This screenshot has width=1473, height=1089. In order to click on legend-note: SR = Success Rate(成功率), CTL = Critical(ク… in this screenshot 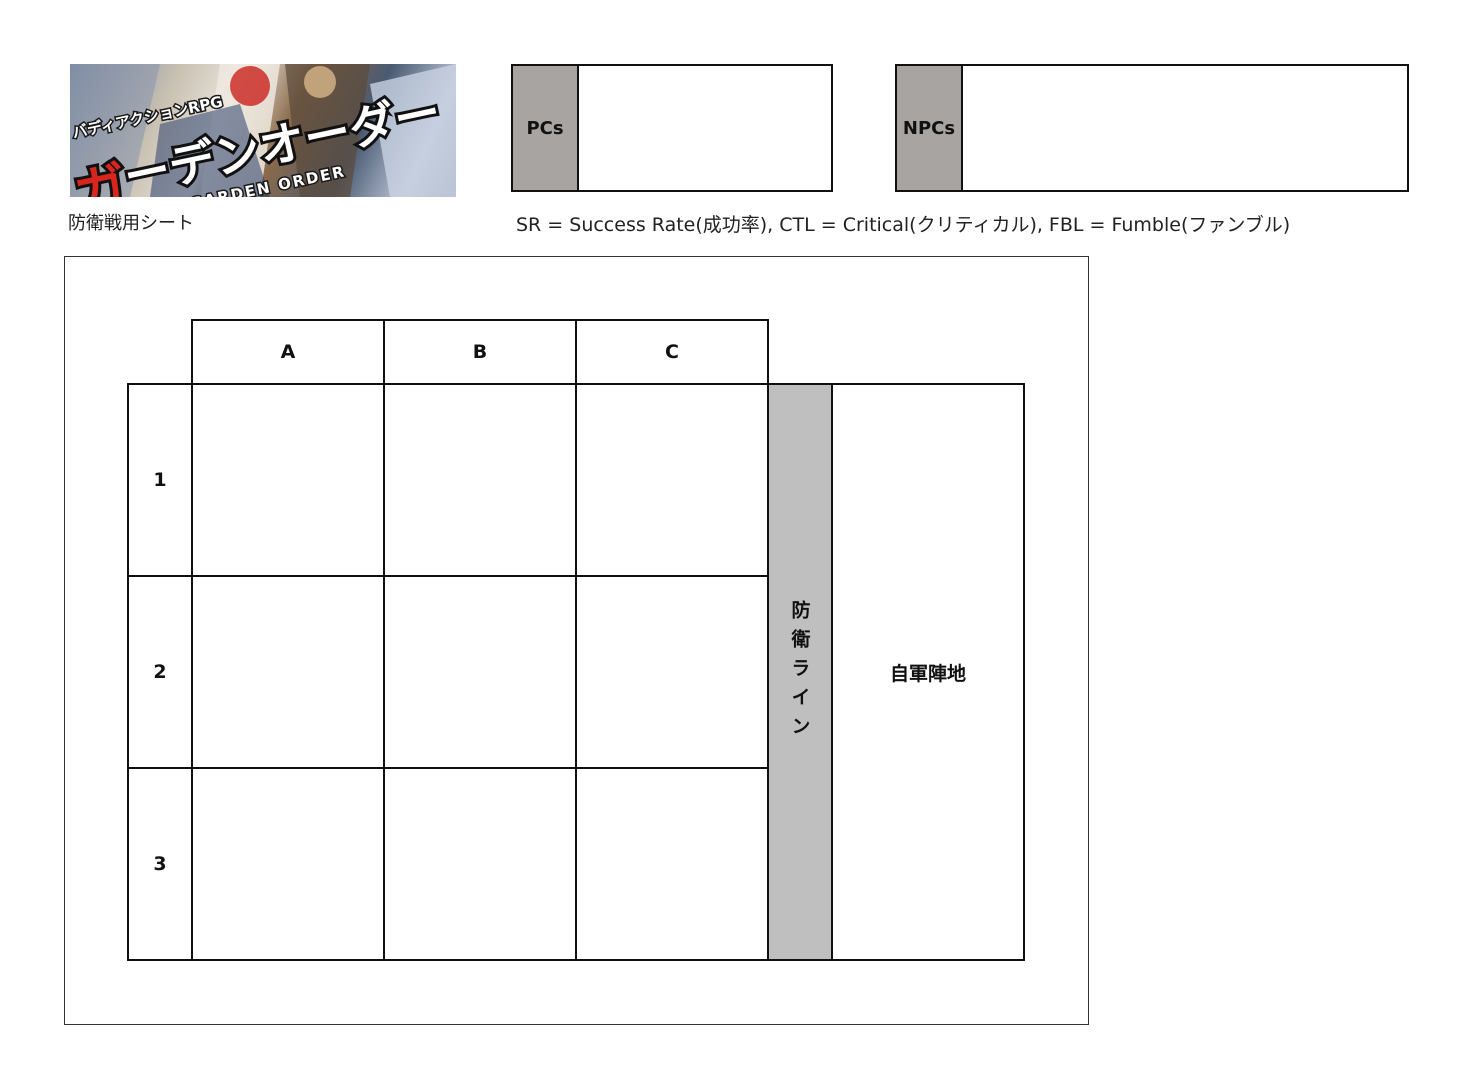, I will do `click(903, 225)`.